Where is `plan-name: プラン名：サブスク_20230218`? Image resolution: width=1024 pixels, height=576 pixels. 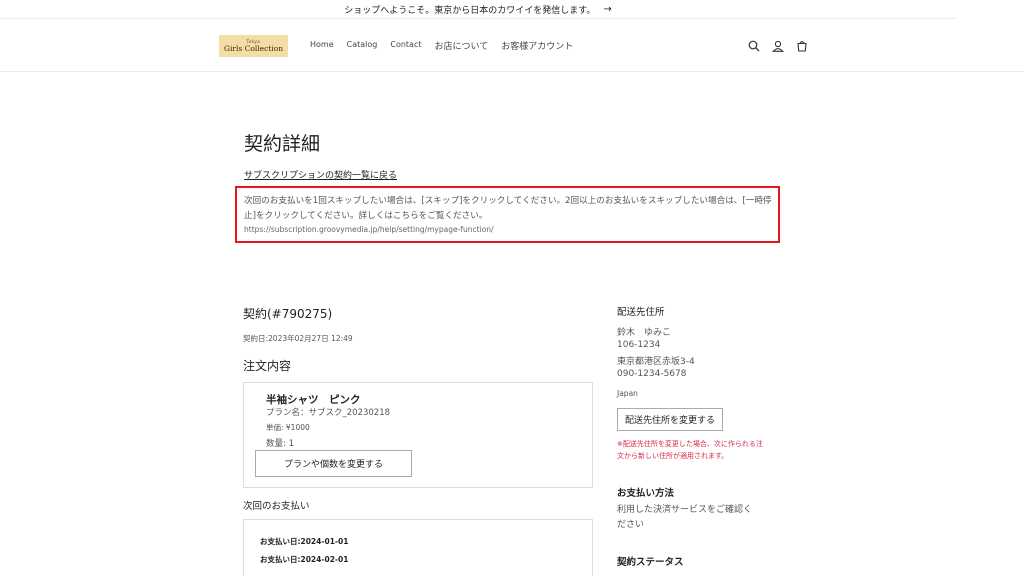 plan-name: プラン名：サブスク_20230218 is located at coordinates (328, 413).